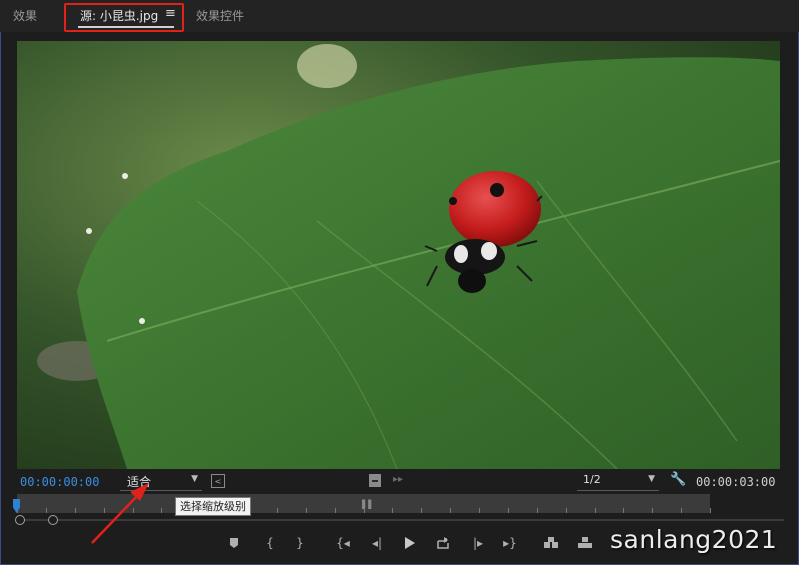  I want to click on mark-in-icon: {, so click(270, 543).